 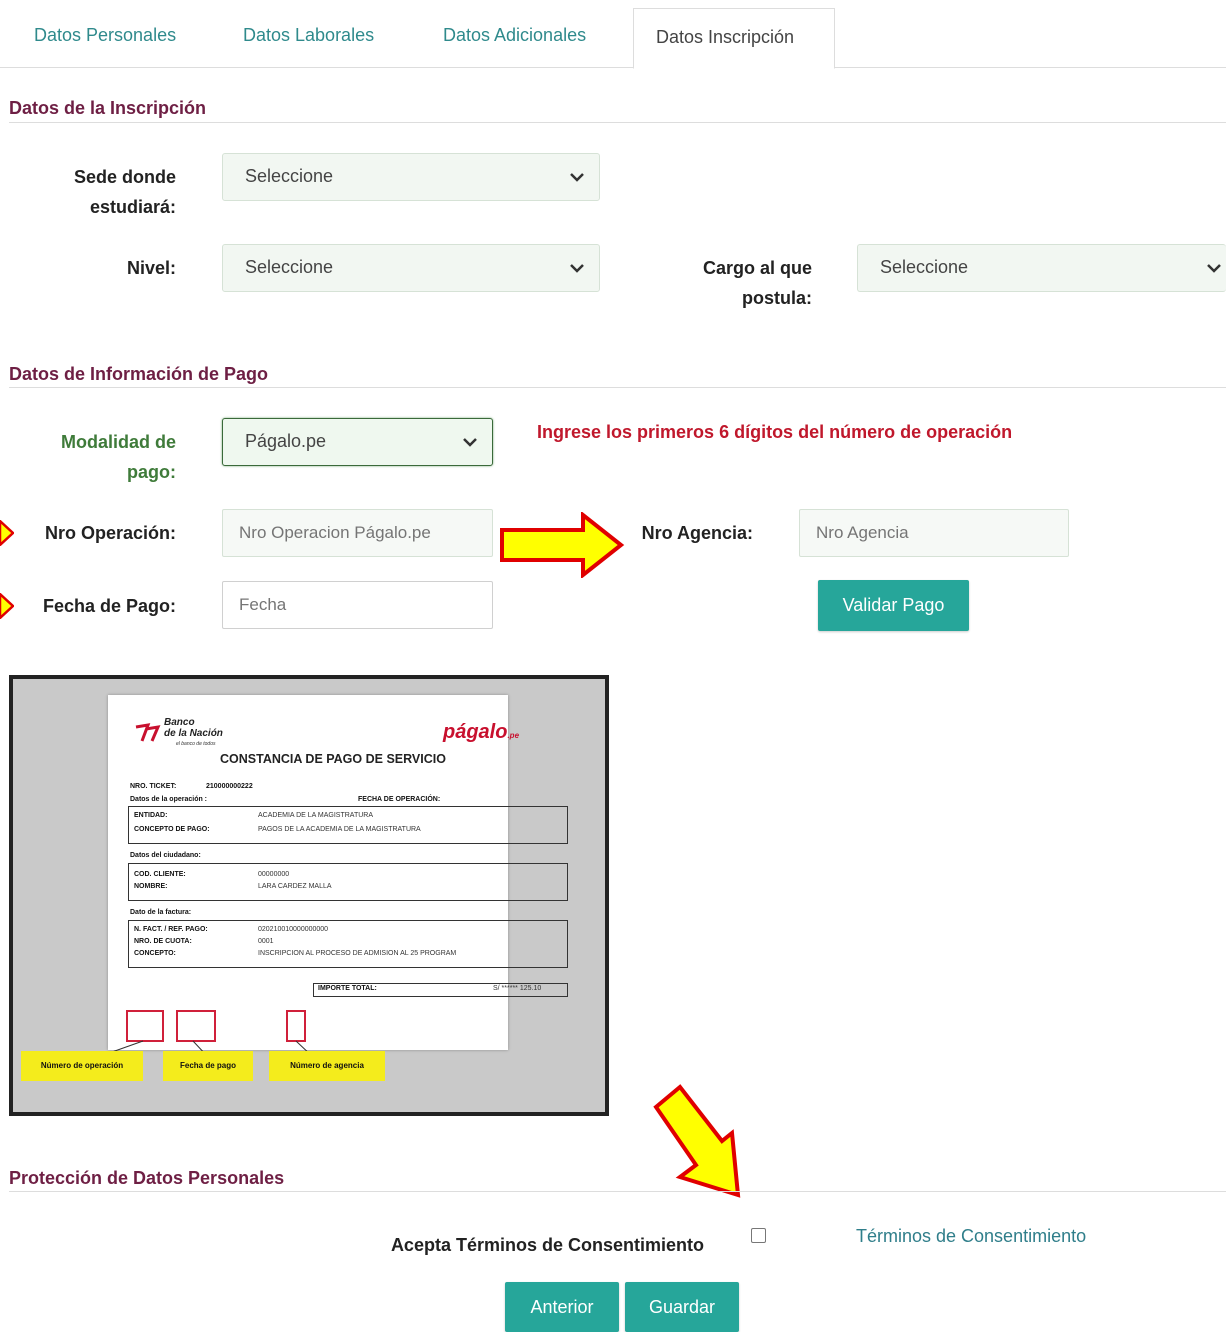 I want to click on tab-datos-inscripcion: Datos Inscripción, so click(x=734, y=38).